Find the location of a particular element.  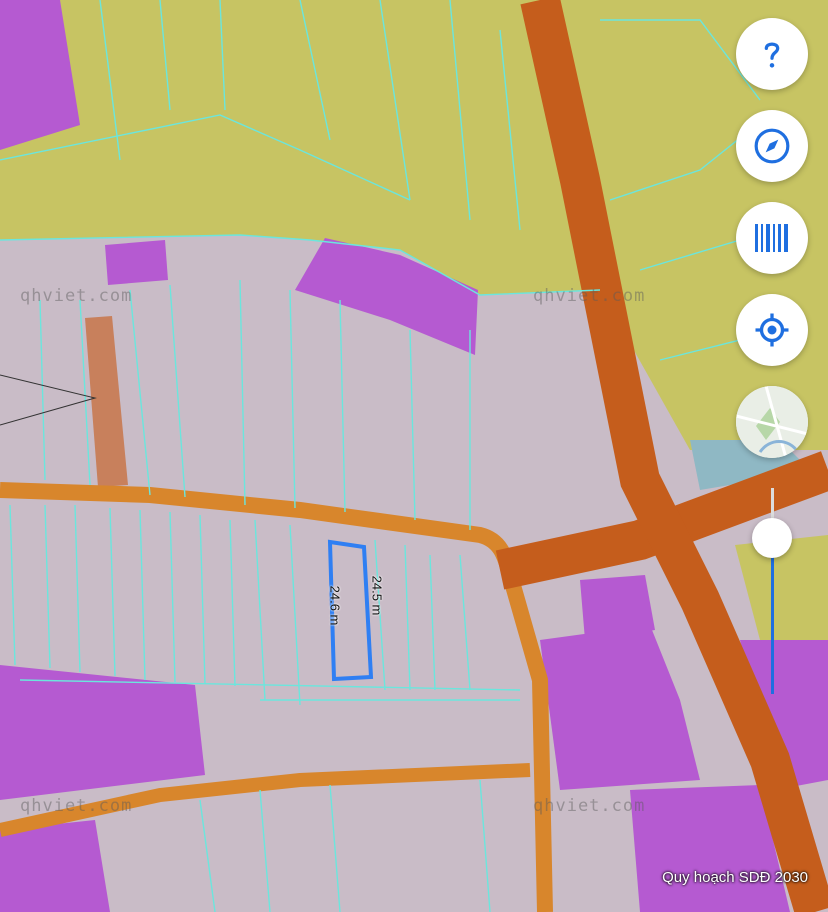

basemap-button is located at coordinates (772, 422).